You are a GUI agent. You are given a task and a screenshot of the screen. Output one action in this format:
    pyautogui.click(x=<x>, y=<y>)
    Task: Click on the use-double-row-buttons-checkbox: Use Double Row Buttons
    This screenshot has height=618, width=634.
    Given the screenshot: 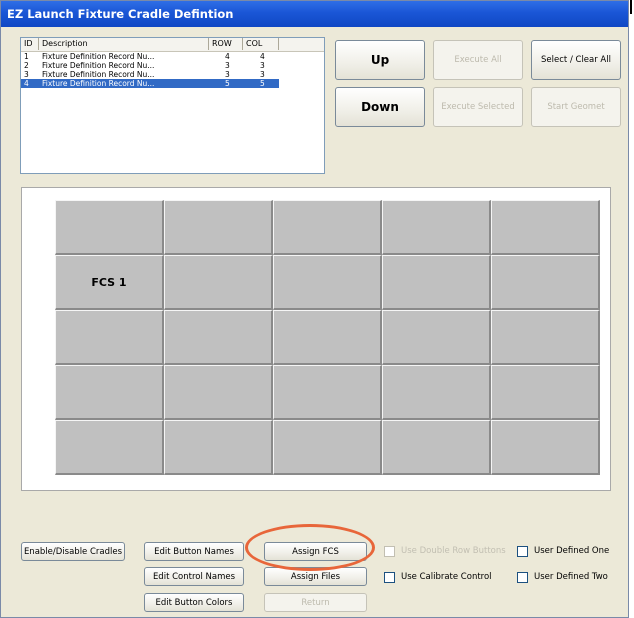 What is the action you would take?
    pyautogui.click(x=445, y=551)
    